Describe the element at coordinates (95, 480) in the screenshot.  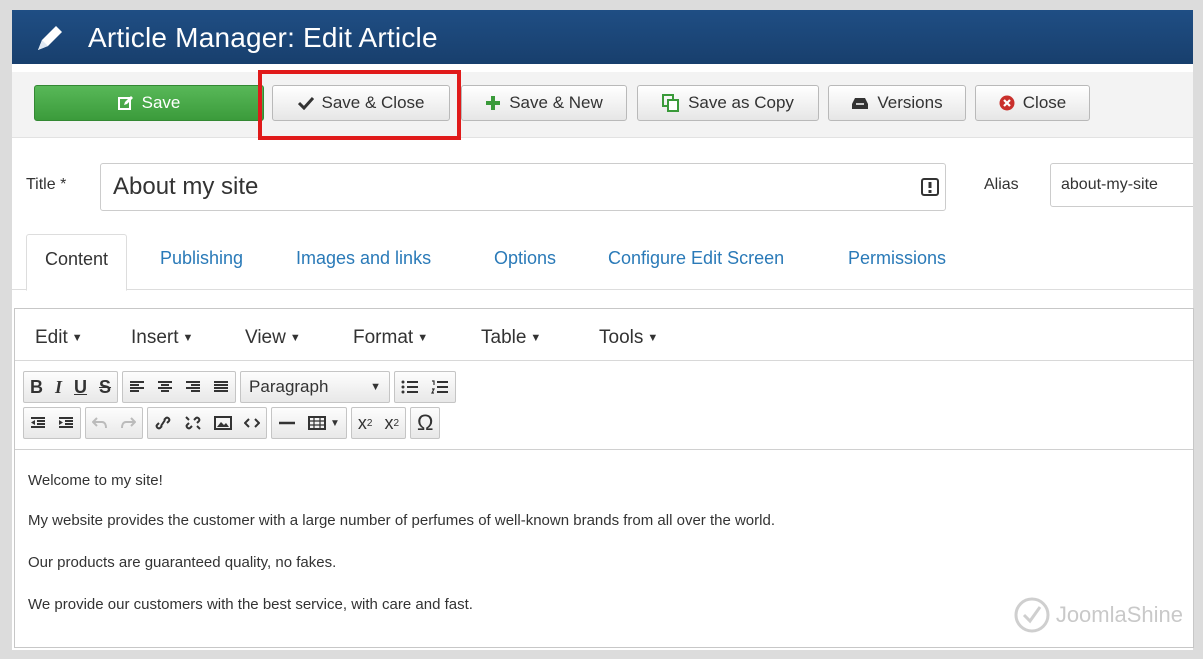
I see `content-paragraph: Welcome to my site!` at that location.